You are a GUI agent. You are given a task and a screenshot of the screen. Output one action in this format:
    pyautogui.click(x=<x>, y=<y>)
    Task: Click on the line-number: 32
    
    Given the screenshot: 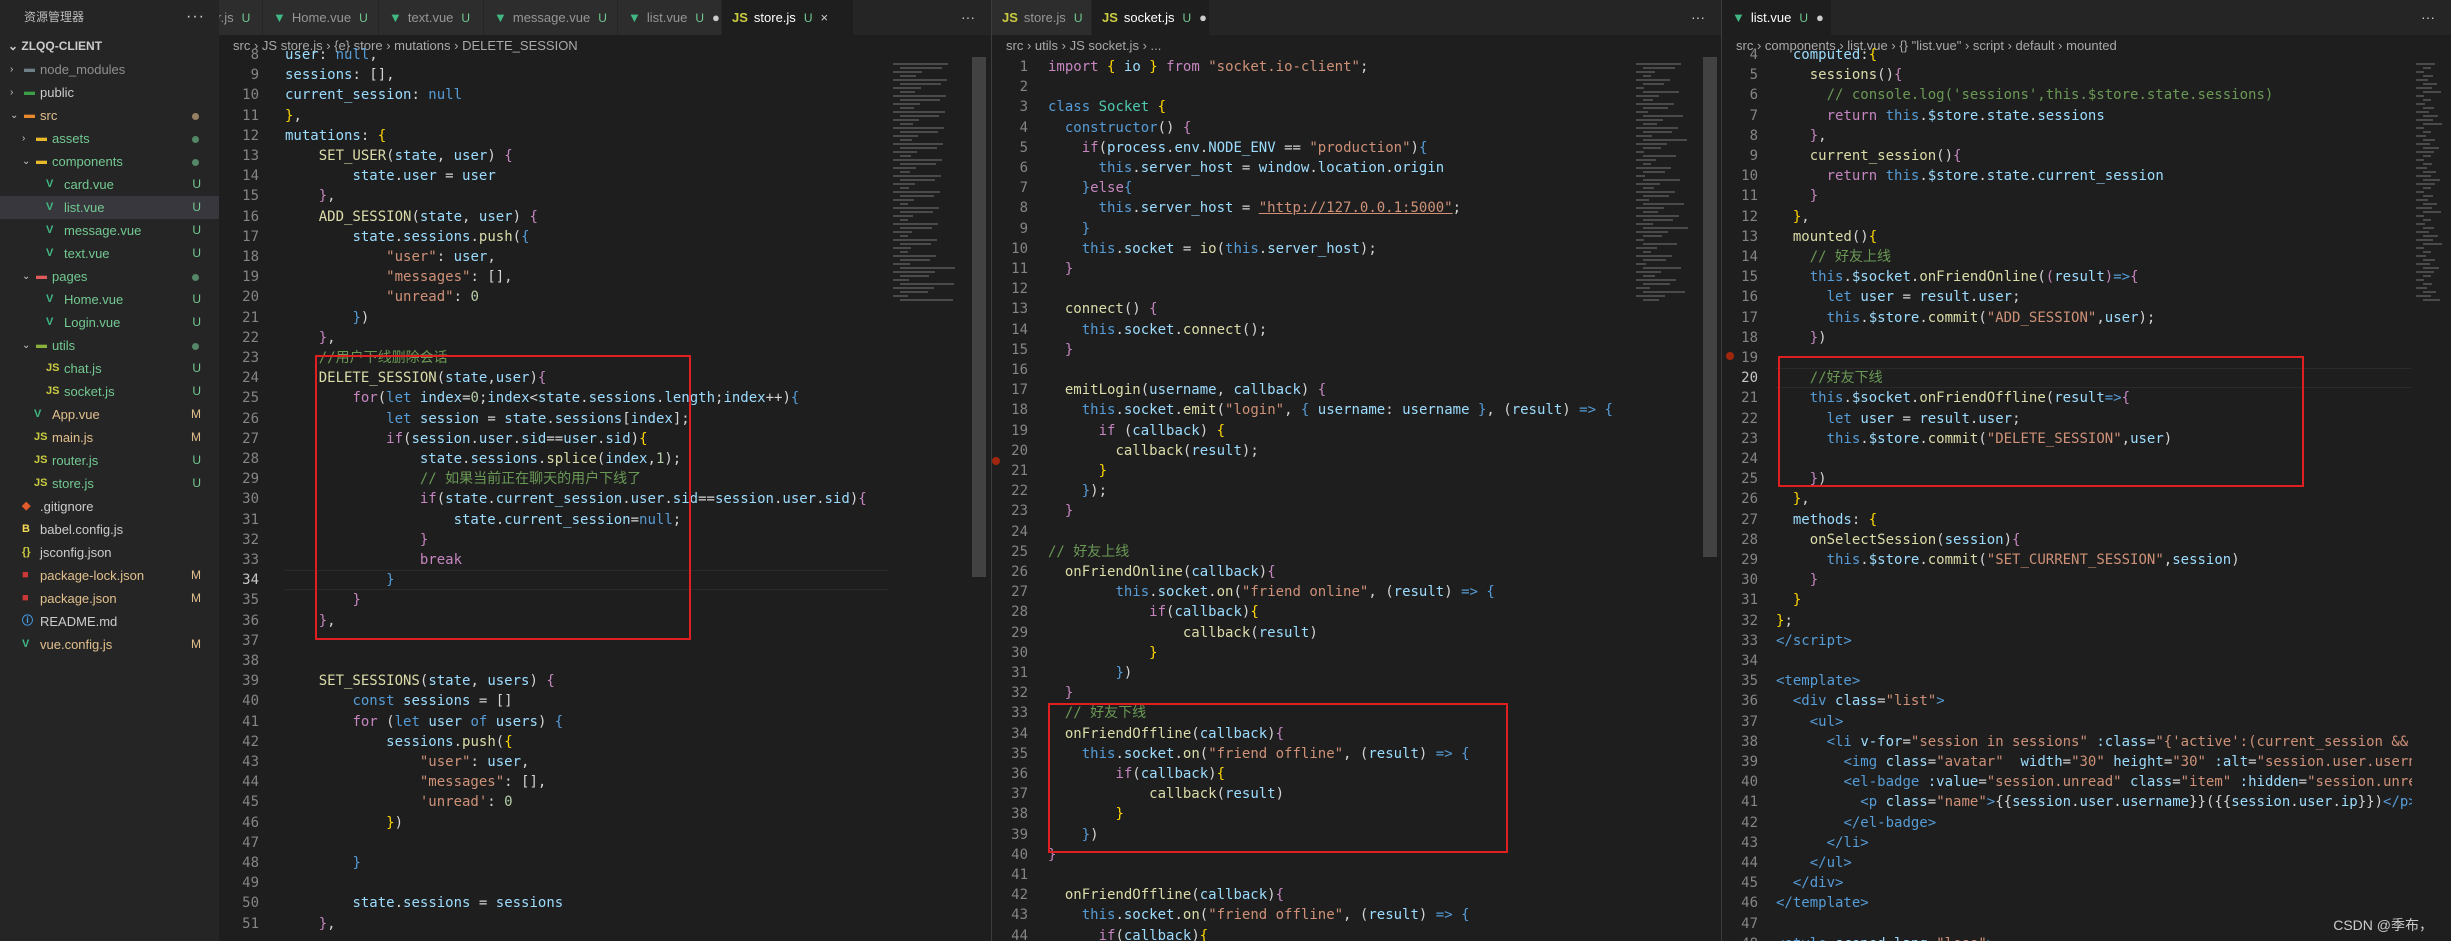 What is the action you would take?
    pyautogui.click(x=250, y=539)
    